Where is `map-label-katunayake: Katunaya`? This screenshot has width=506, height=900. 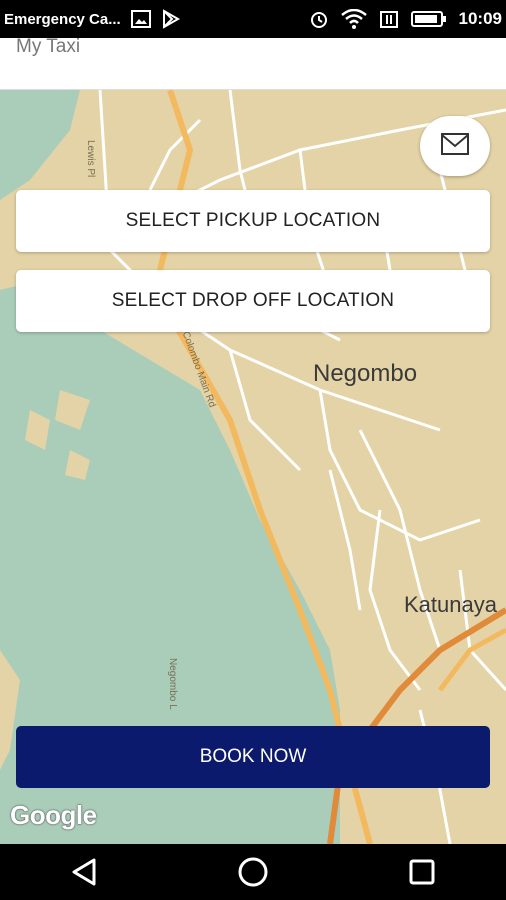 map-label-katunayake: Katunaya is located at coordinates (450, 604).